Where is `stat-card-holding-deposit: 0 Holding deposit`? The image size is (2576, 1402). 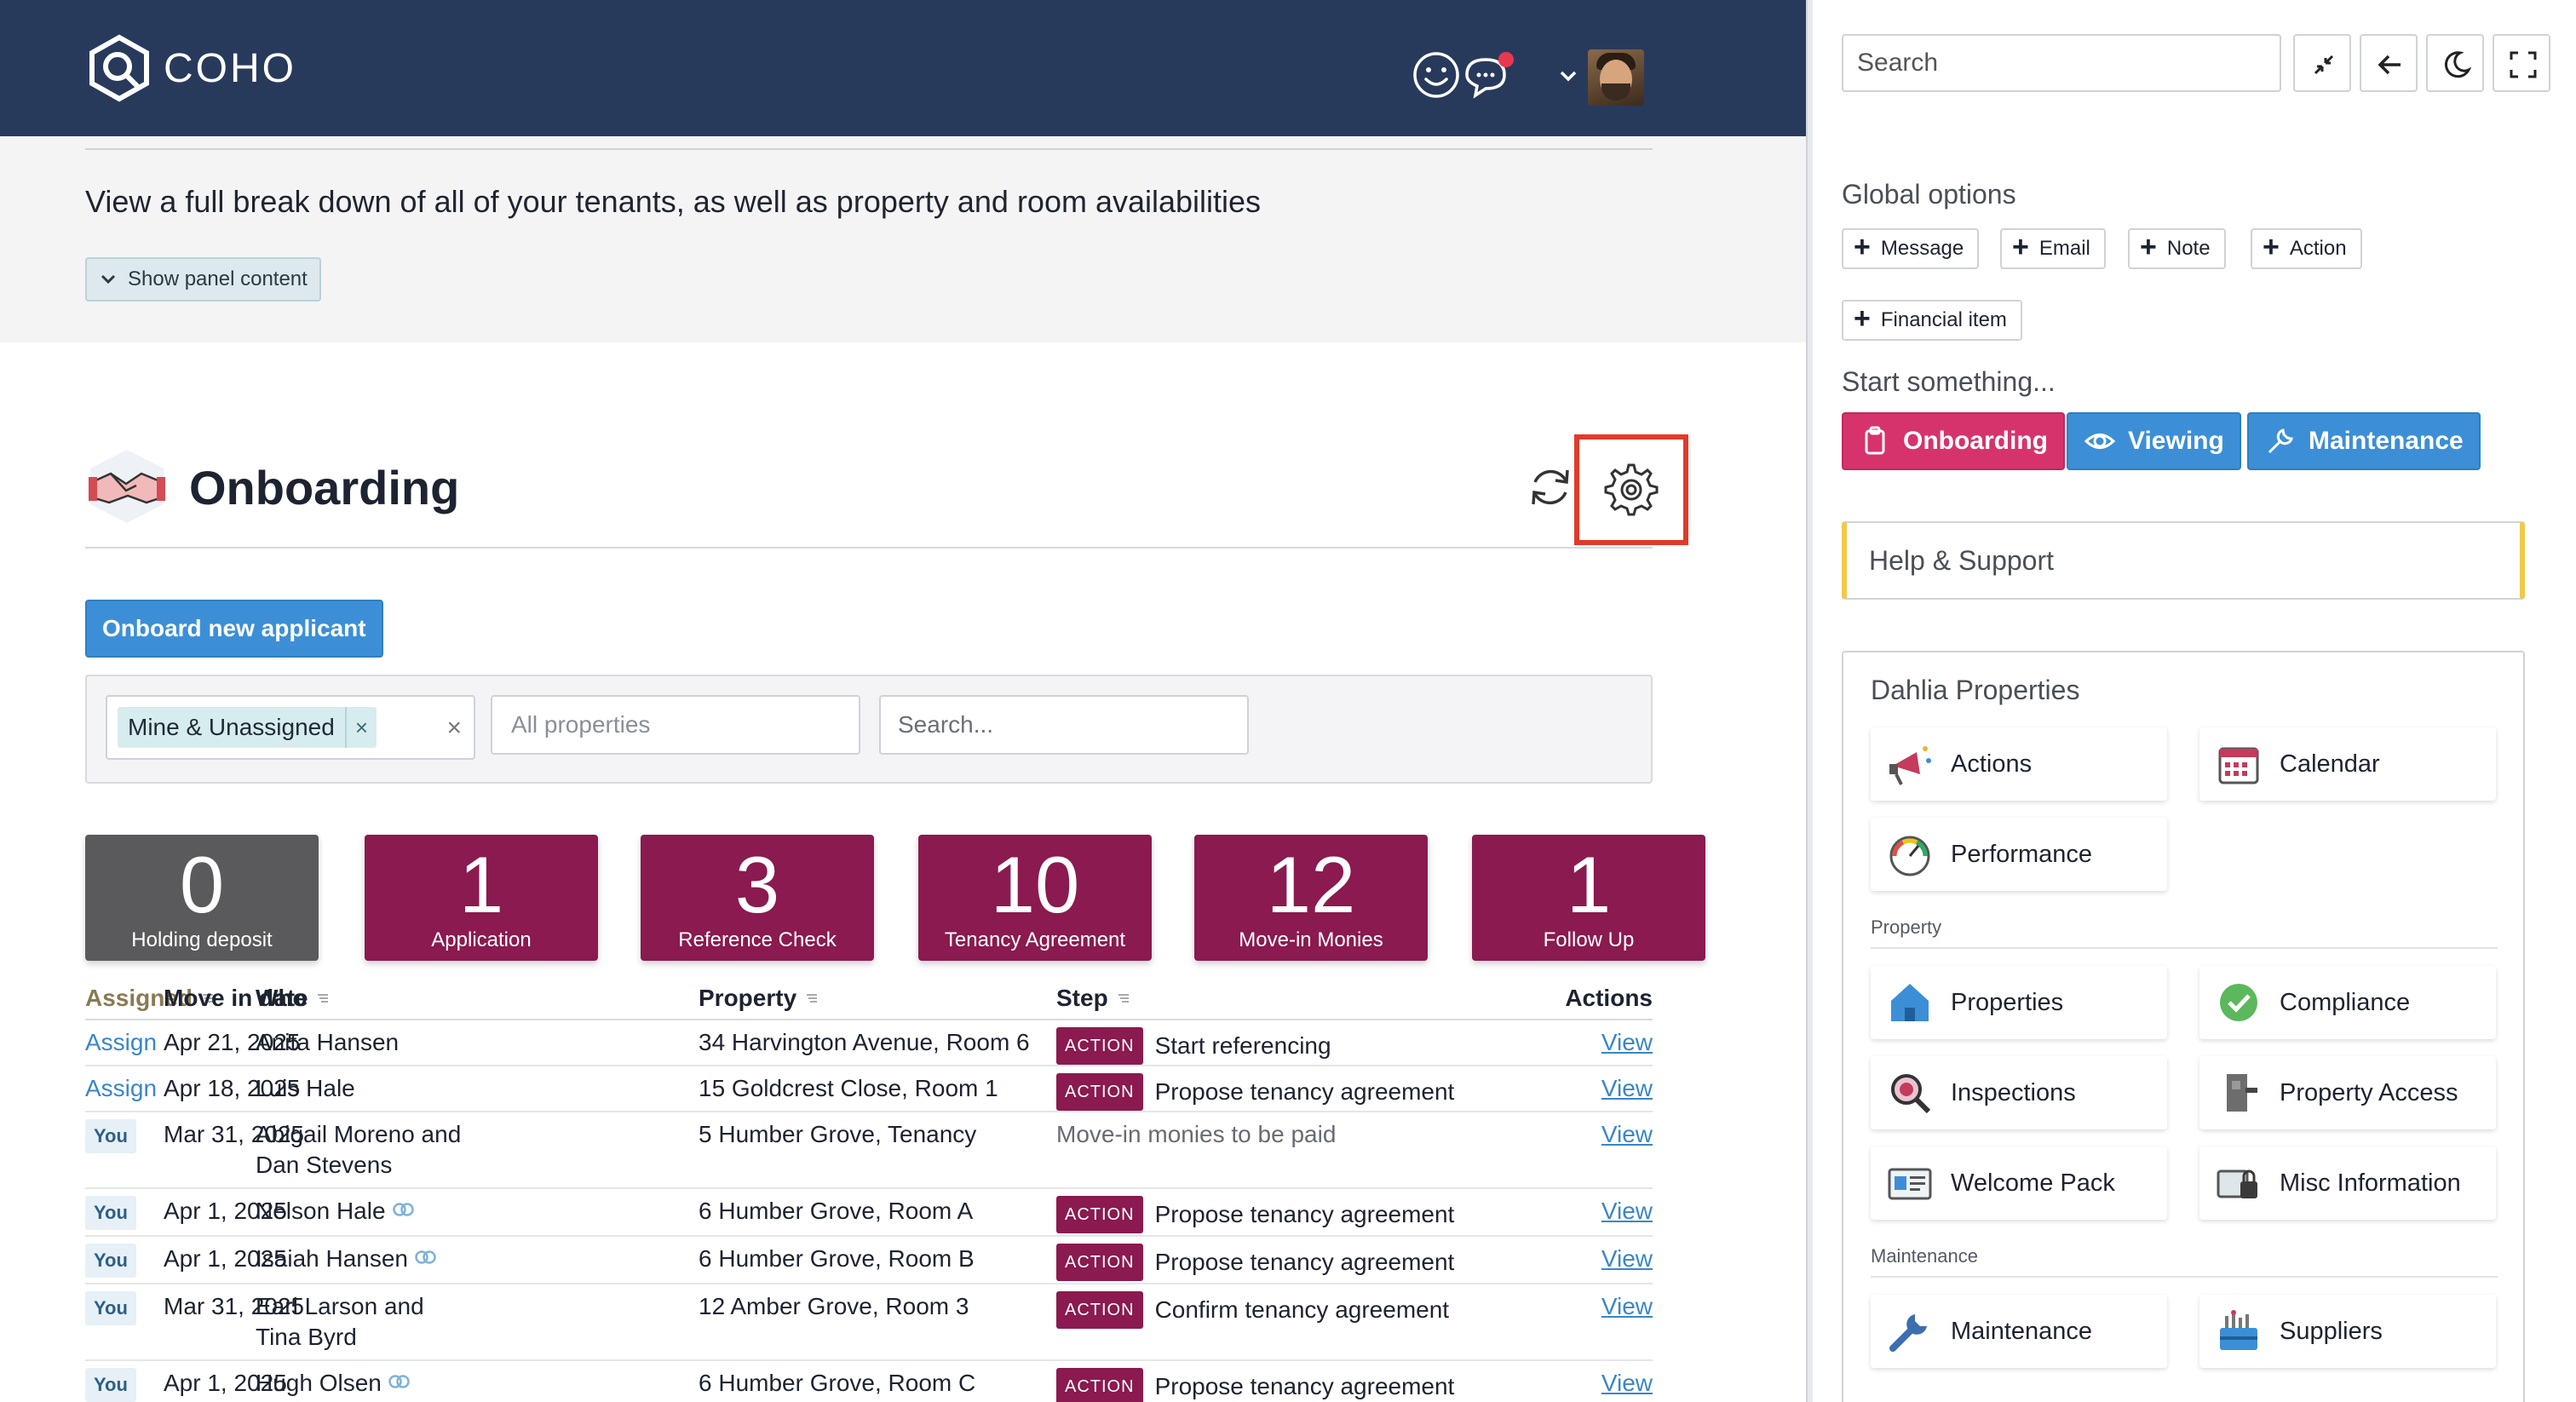
stat-card-holding-deposit: 0 Holding deposit is located at coordinates (202, 898).